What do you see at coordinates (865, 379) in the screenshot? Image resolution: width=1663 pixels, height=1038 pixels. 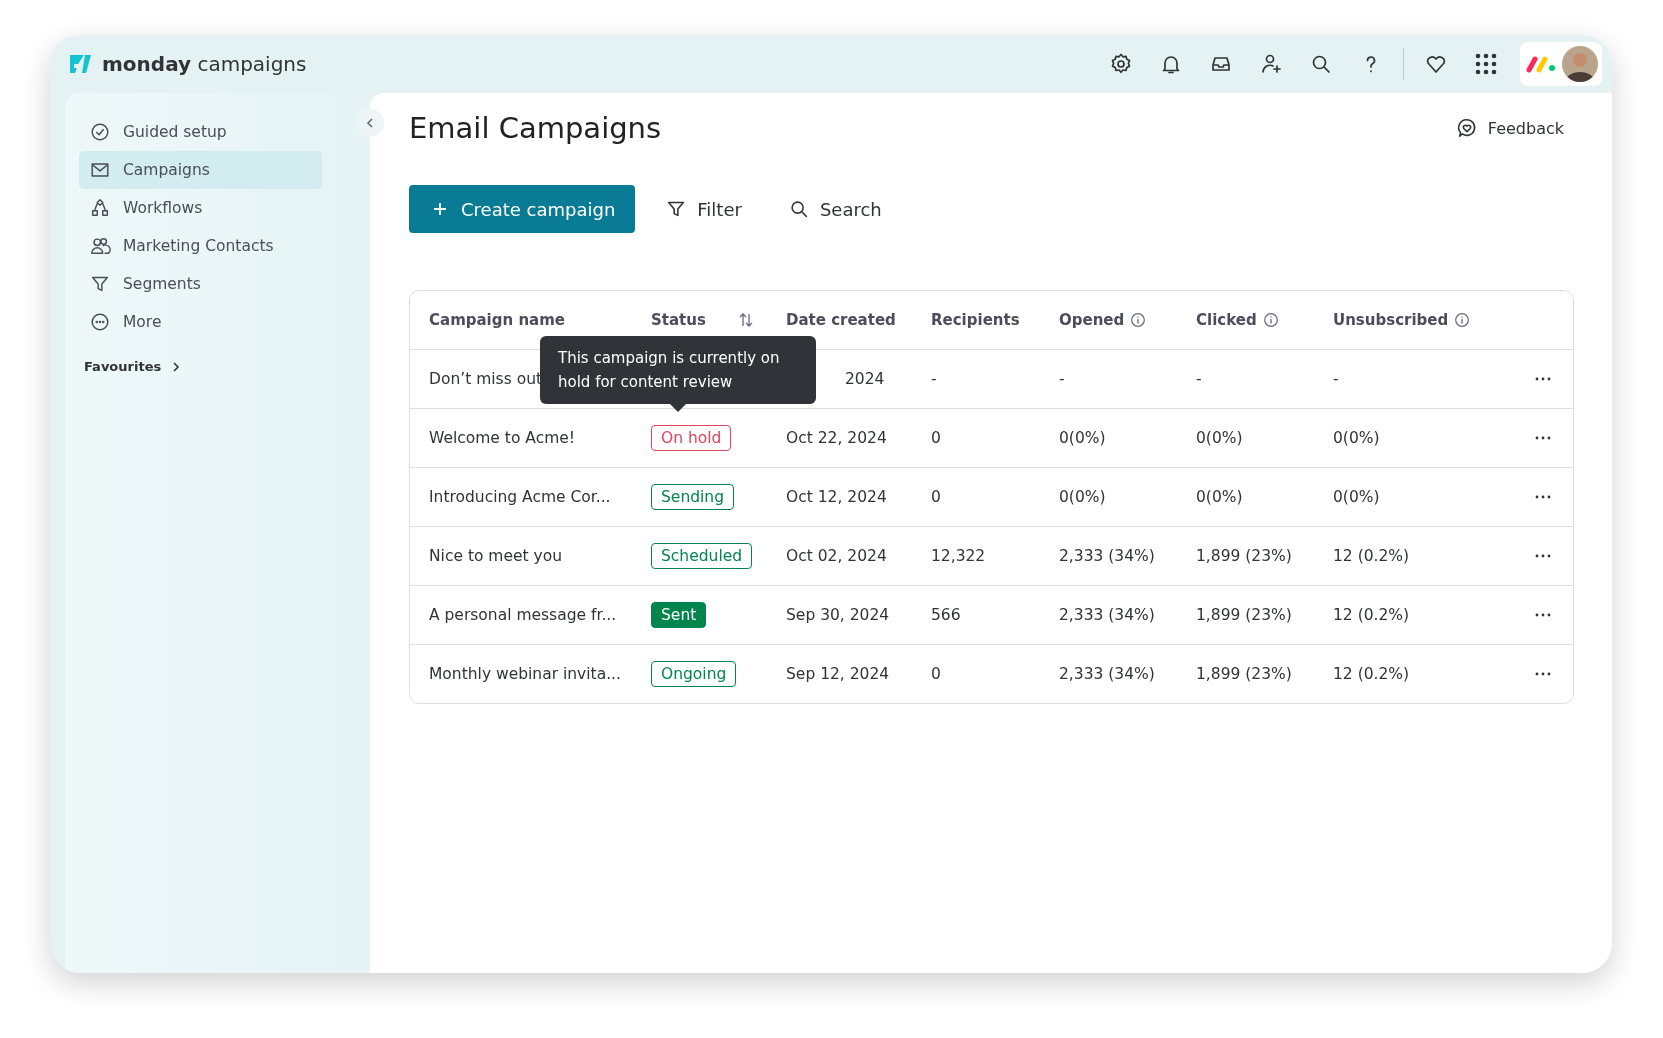 I see `date-created: 2024` at bounding box center [865, 379].